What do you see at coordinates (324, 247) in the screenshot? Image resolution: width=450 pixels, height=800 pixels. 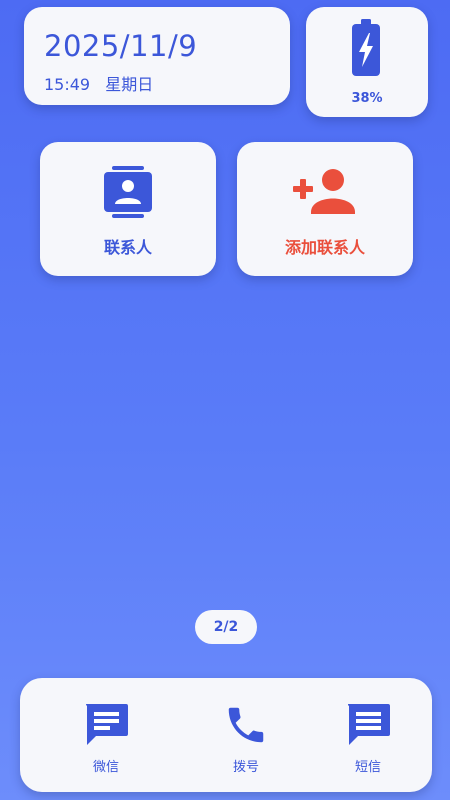 I see `add-contact-label: 添加联系人` at bounding box center [324, 247].